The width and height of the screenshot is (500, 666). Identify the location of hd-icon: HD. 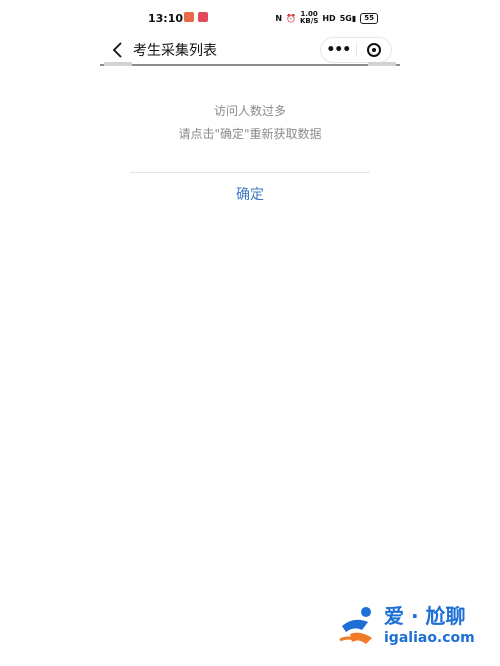
(329, 18).